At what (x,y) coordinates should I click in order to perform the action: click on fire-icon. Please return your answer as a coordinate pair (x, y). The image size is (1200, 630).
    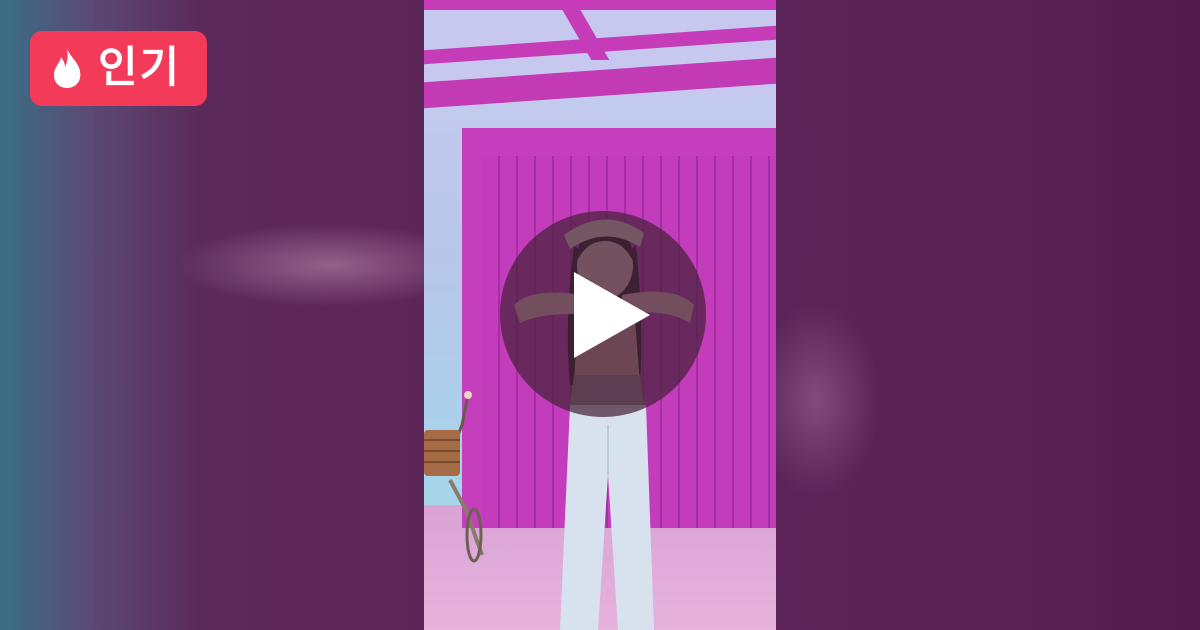
    Looking at the image, I should click on (67, 68).